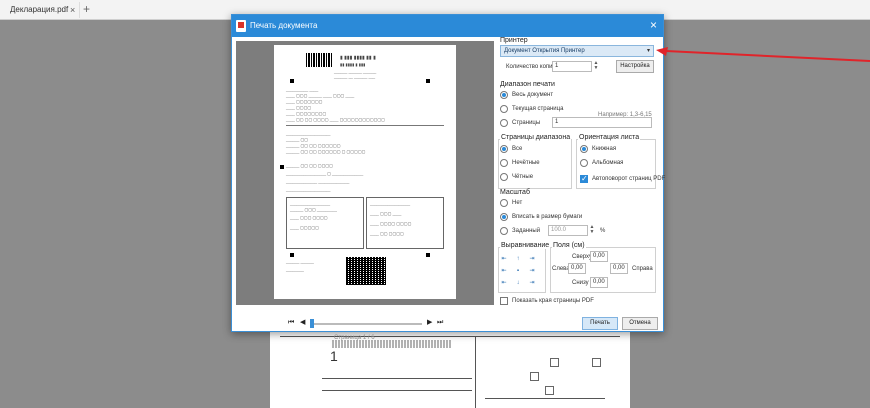 This screenshot has width=870, height=408. Describe the element at coordinates (291, 323) in the screenshot. I see `first-page-icon: ⏮` at that location.